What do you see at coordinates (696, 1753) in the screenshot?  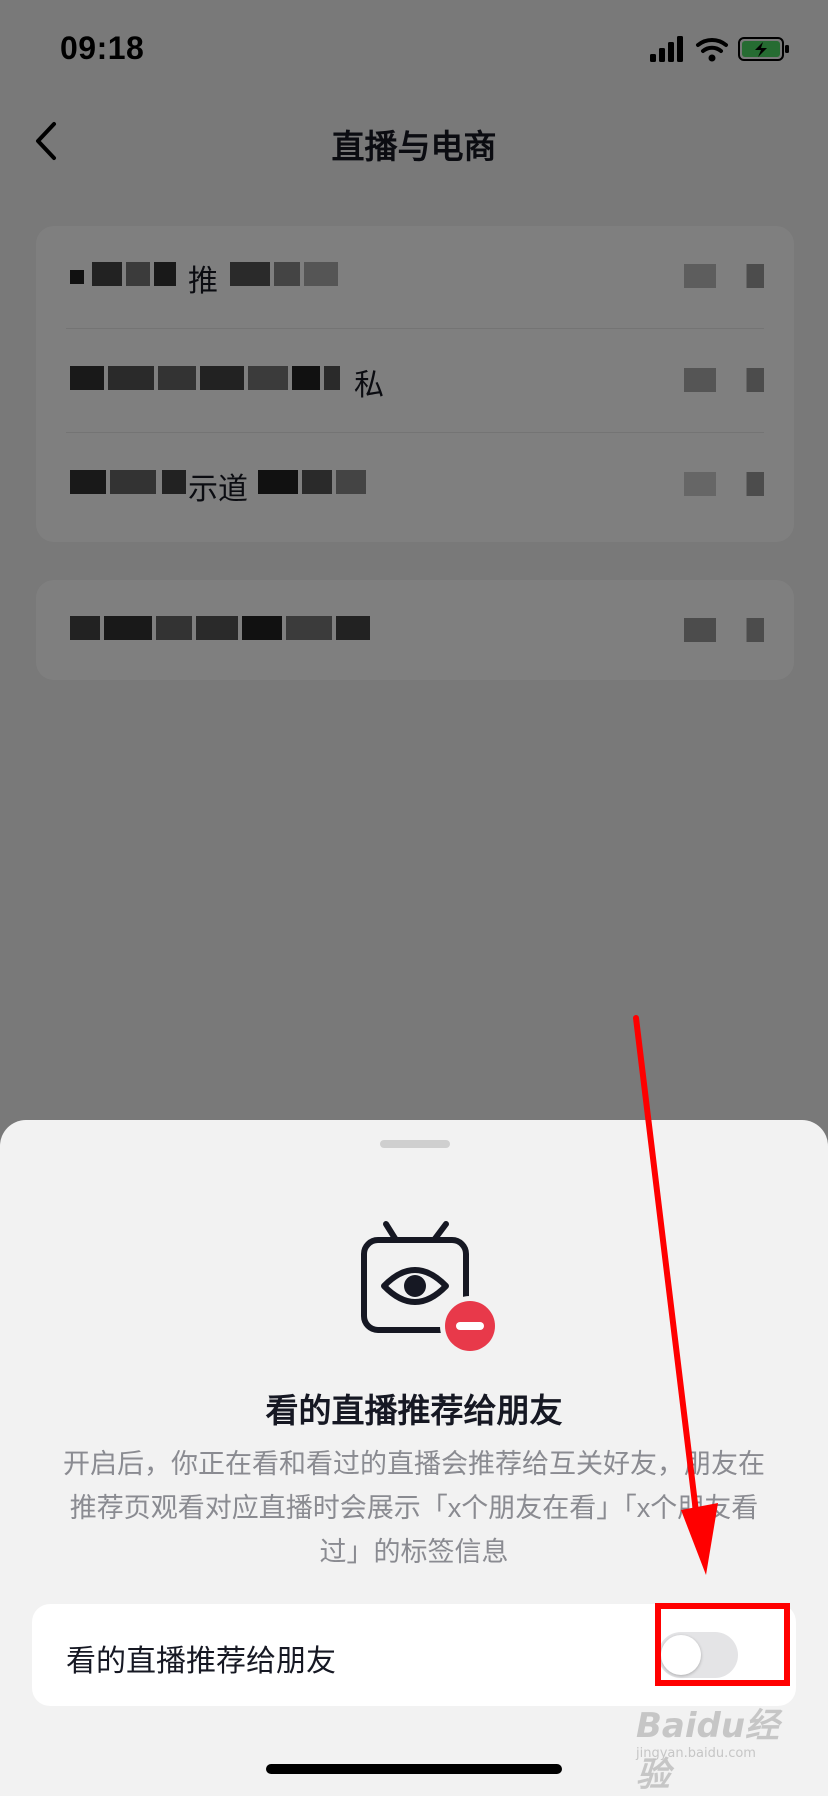 I see `watermark-url: jingyan.baidu.com` at bounding box center [696, 1753].